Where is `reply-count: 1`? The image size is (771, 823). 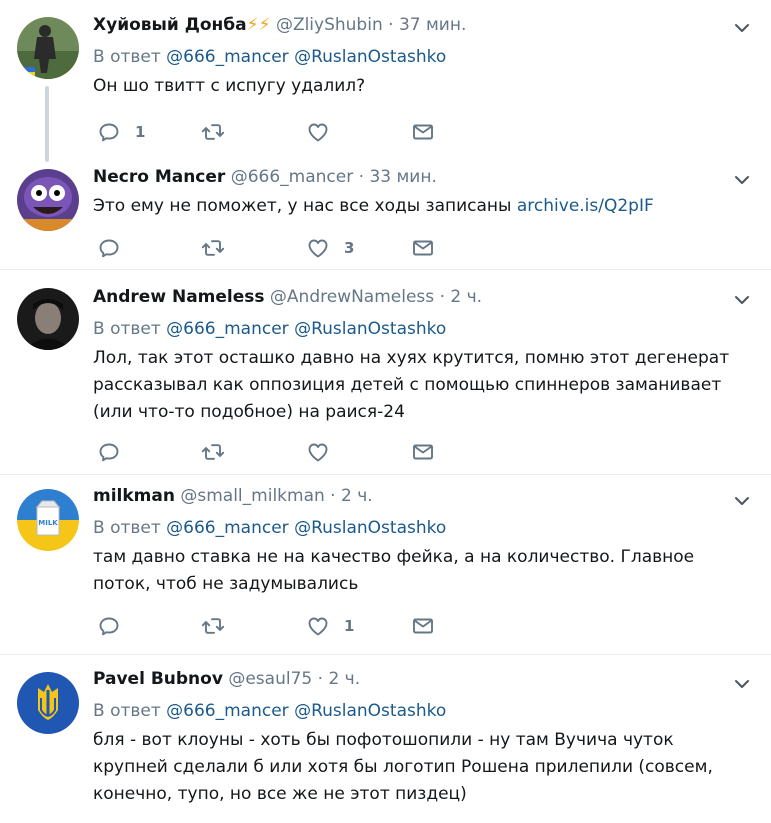
reply-count: 1 is located at coordinates (140, 132).